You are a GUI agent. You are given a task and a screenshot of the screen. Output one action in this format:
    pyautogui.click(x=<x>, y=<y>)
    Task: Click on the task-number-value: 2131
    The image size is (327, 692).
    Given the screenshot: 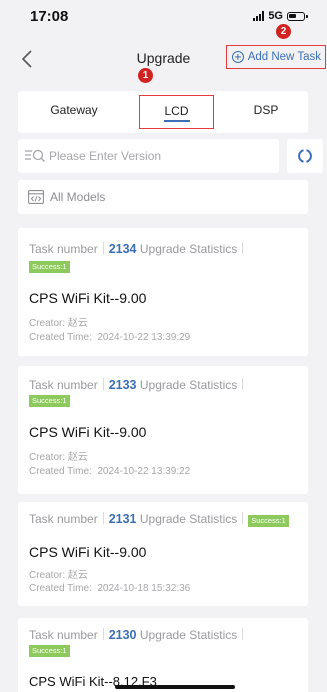 What is the action you would take?
    pyautogui.click(x=122, y=519)
    